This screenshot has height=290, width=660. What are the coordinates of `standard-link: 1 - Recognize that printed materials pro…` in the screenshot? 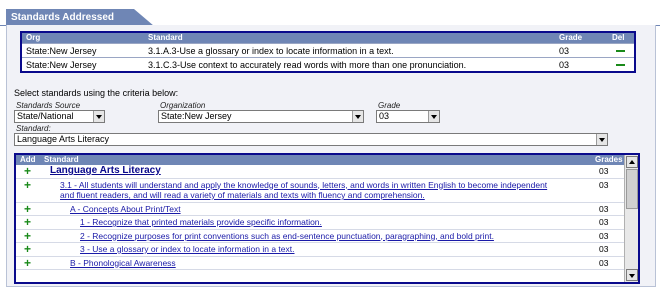 It's located at (330, 222).